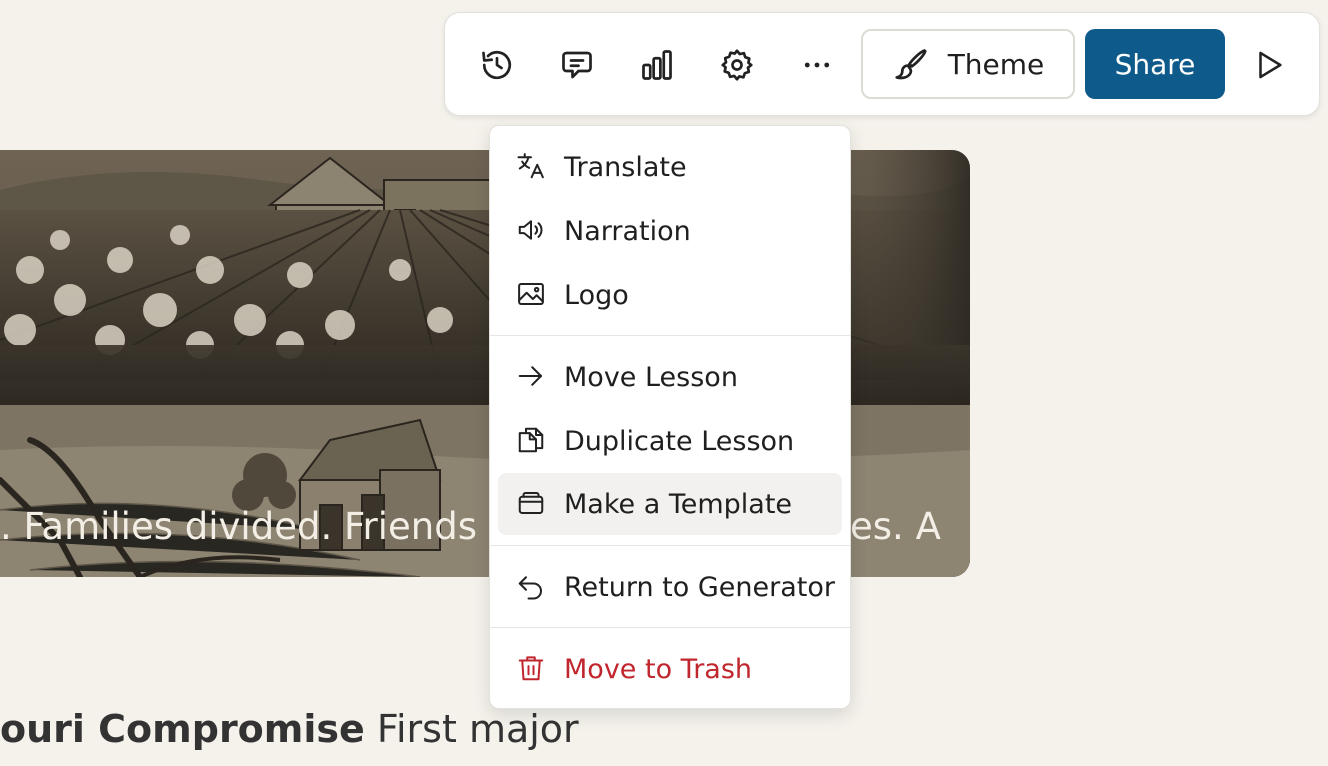 This screenshot has width=1328, height=766. I want to click on present-button, so click(1269, 65).